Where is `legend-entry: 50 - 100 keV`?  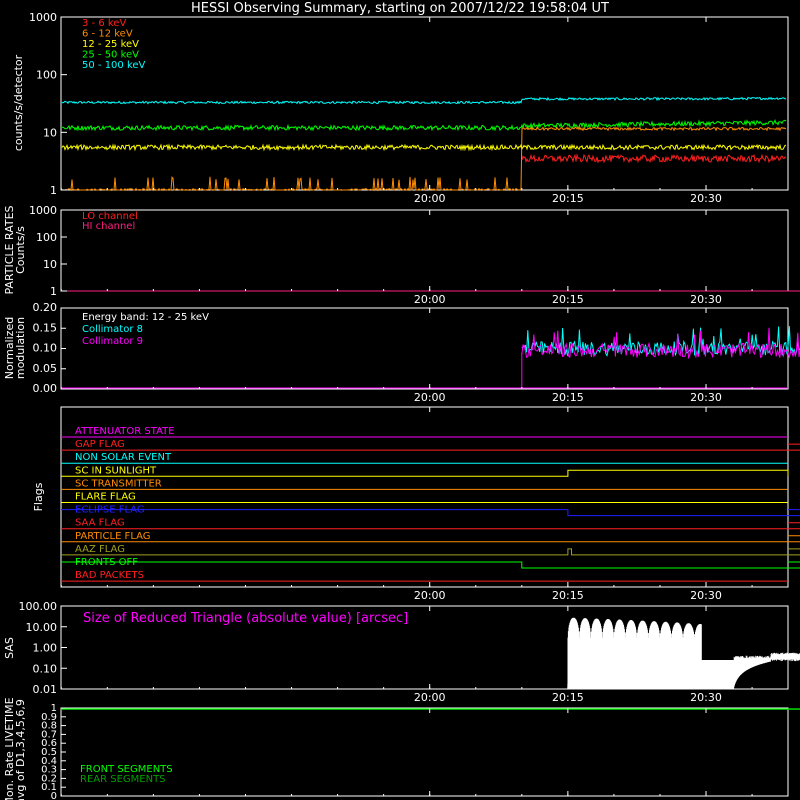
legend-entry: 50 - 100 keV is located at coordinates (114, 65).